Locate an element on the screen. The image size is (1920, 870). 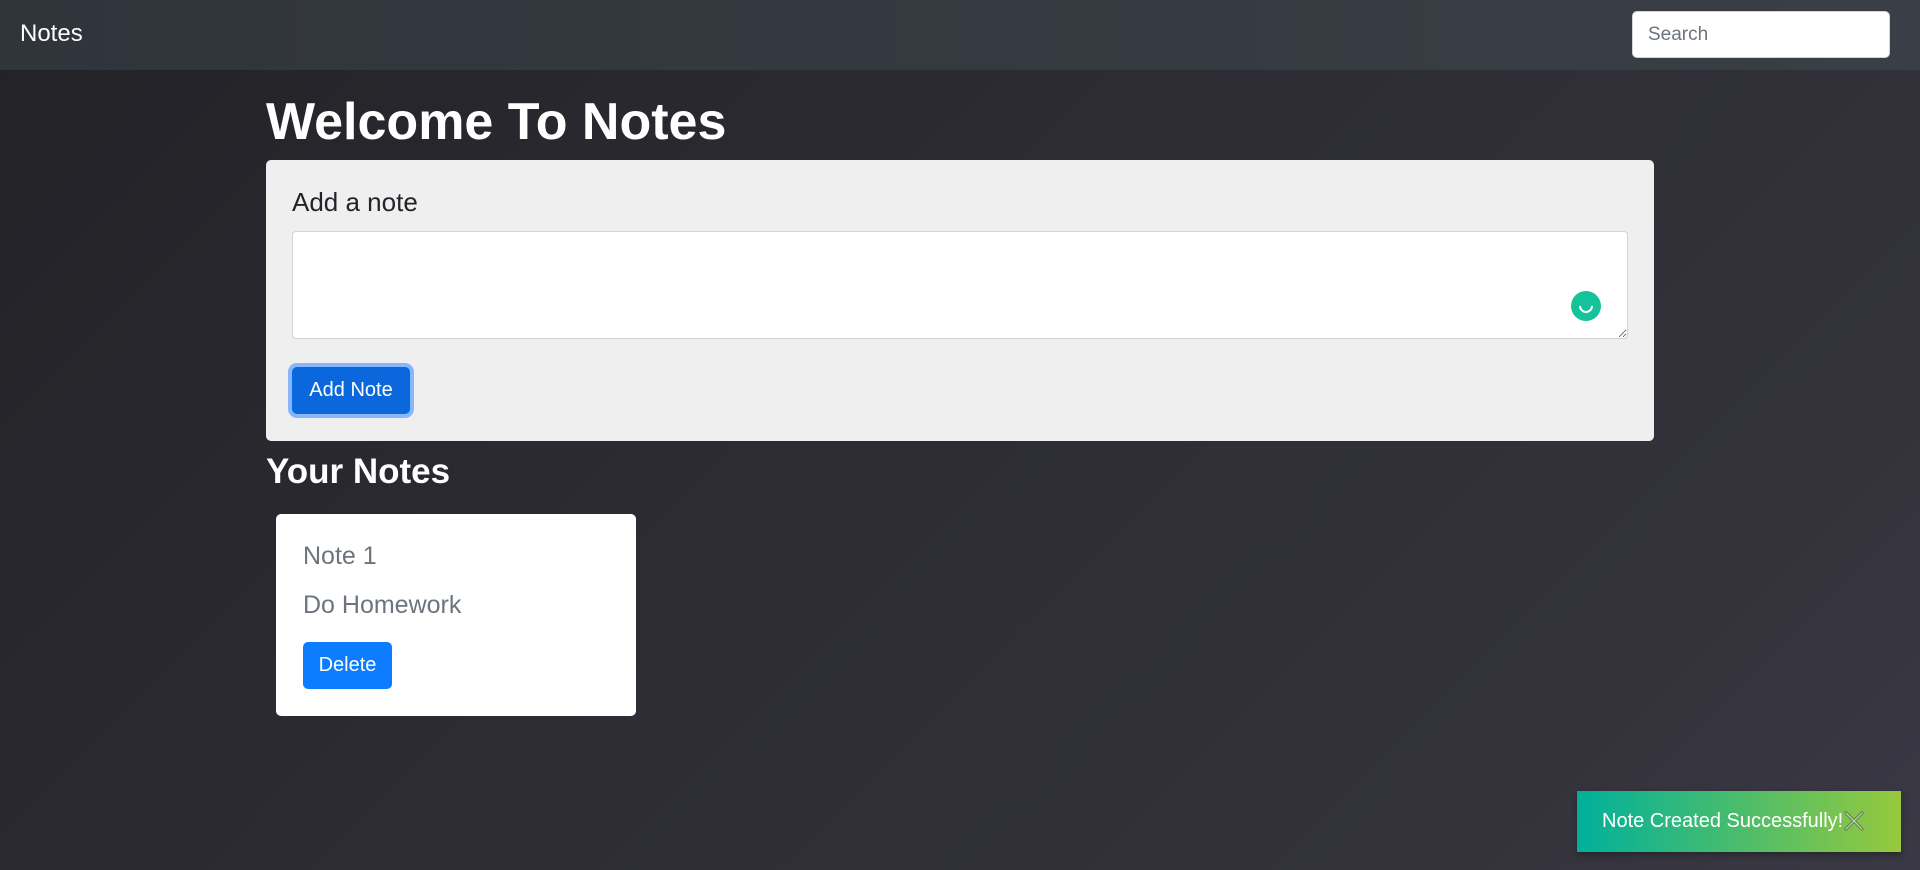
add-note-label: Add a note is located at coordinates (355, 202).